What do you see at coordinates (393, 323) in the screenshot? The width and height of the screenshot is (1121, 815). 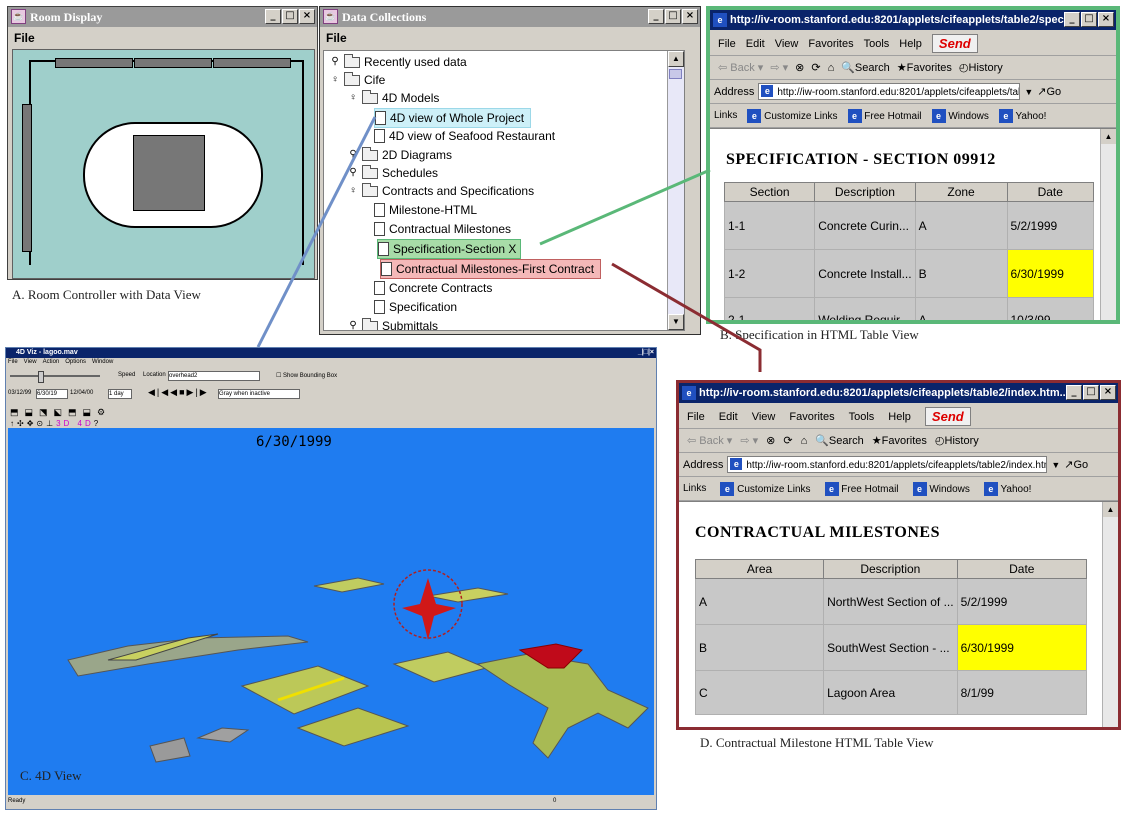 I see `tree-node-submittals: ⚲ Submittals` at bounding box center [393, 323].